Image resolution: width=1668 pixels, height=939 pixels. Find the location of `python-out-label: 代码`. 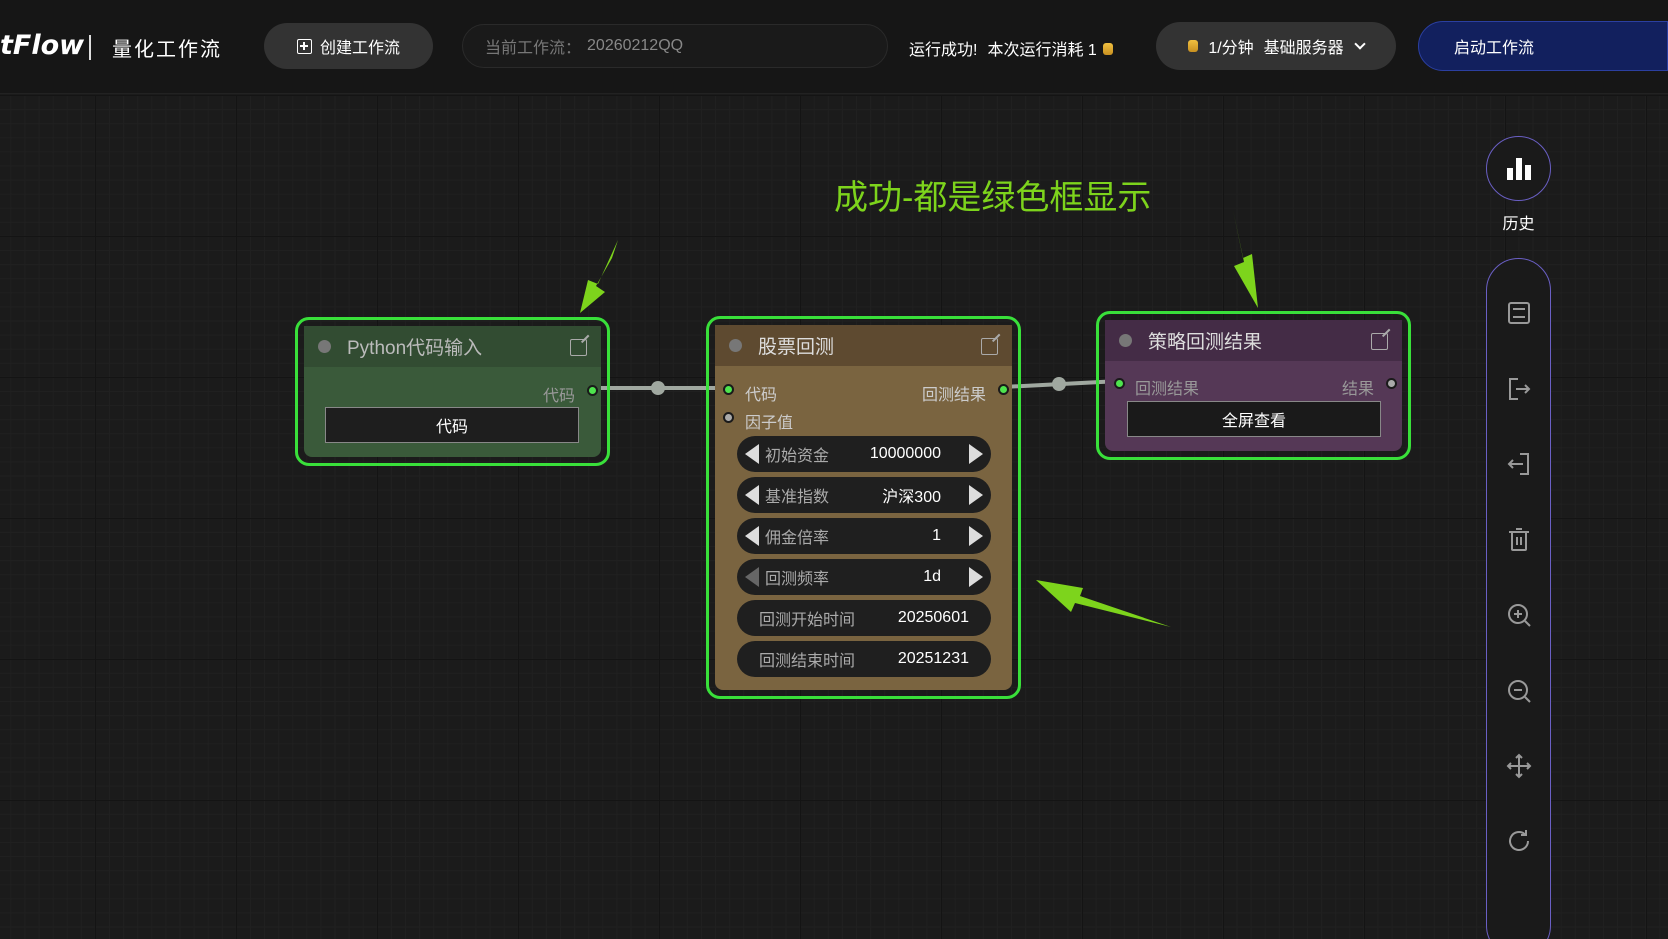

python-out-label: 代码 is located at coordinates (558, 396).